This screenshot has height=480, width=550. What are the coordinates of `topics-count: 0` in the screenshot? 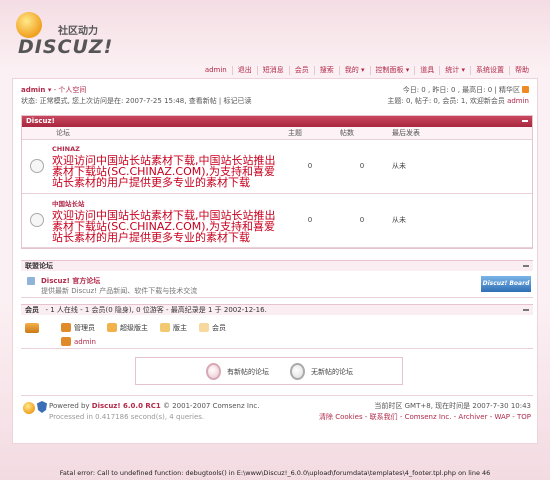 It's located at (310, 166).